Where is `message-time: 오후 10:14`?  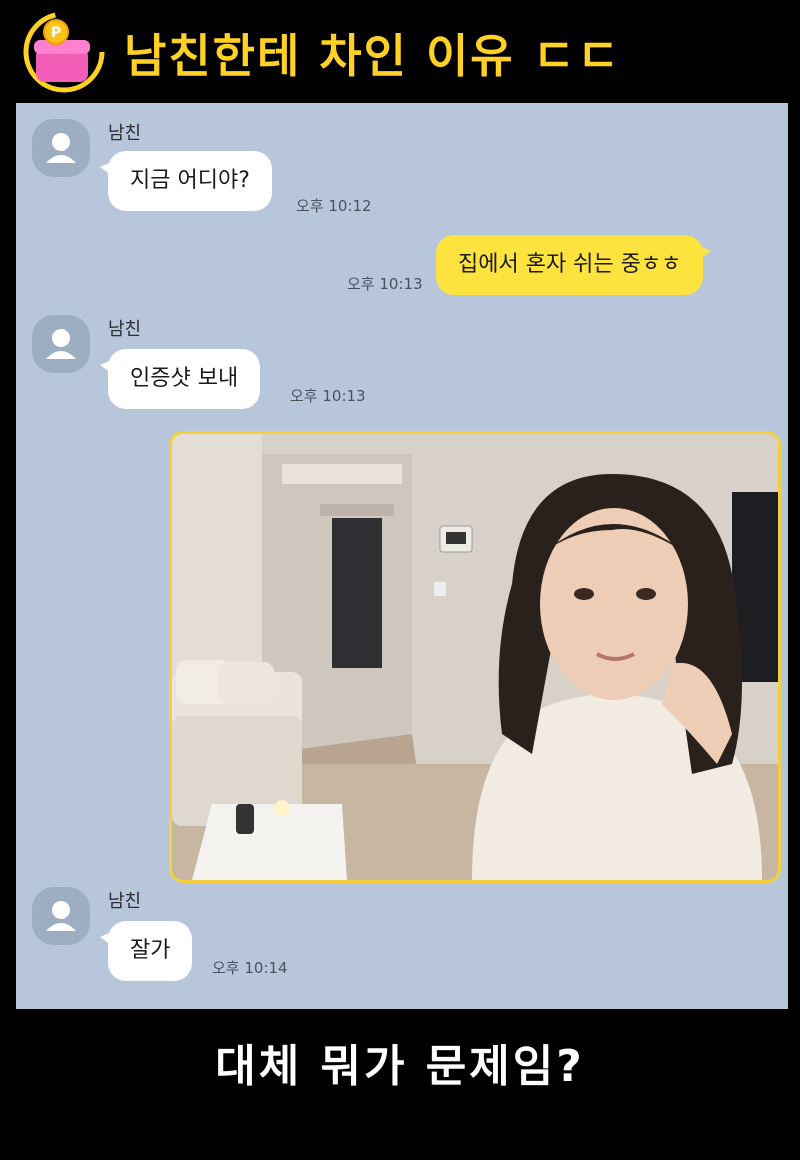
message-time: 오후 10:14 is located at coordinates (250, 968).